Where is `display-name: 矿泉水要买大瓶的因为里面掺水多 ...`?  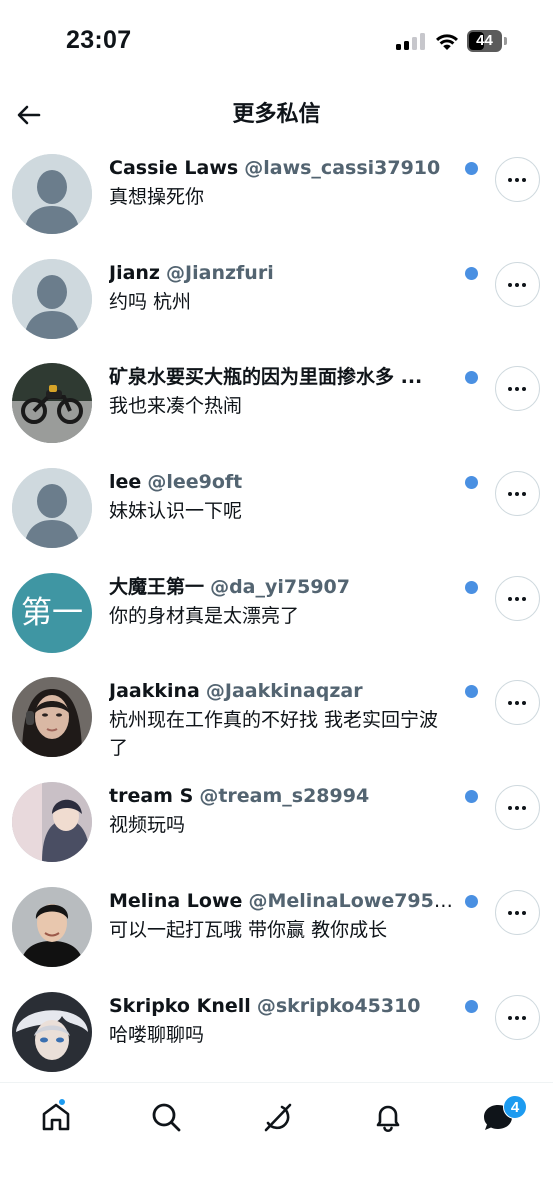 display-name: 矿泉水要买大瓶的因为里面掺水多 ... is located at coordinates (266, 377).